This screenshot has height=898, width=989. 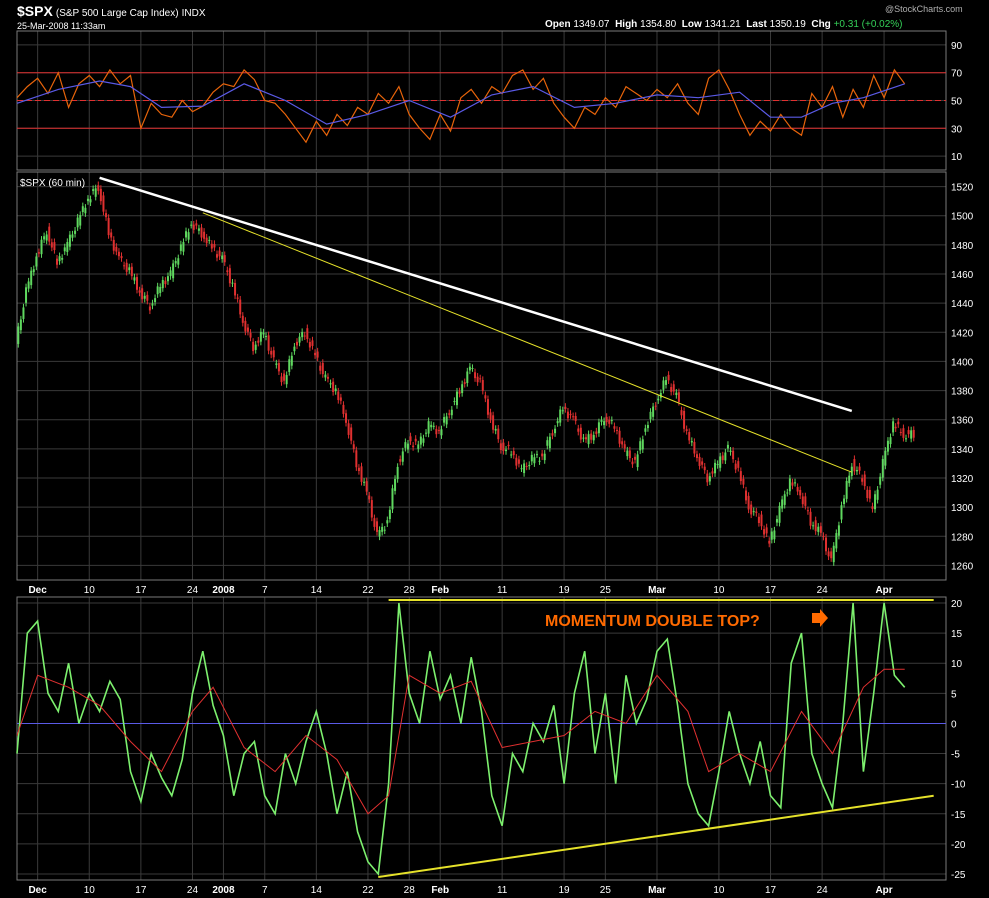 I want to click on momentum-xtick-label: 7, so click(x=265, y=890).